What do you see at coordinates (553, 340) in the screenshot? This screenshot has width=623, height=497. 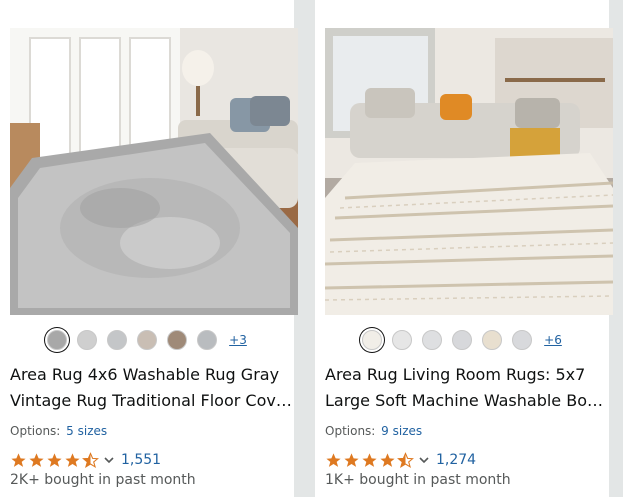 I see `more-swatches-link: +6` at bounding box center [553, 340].